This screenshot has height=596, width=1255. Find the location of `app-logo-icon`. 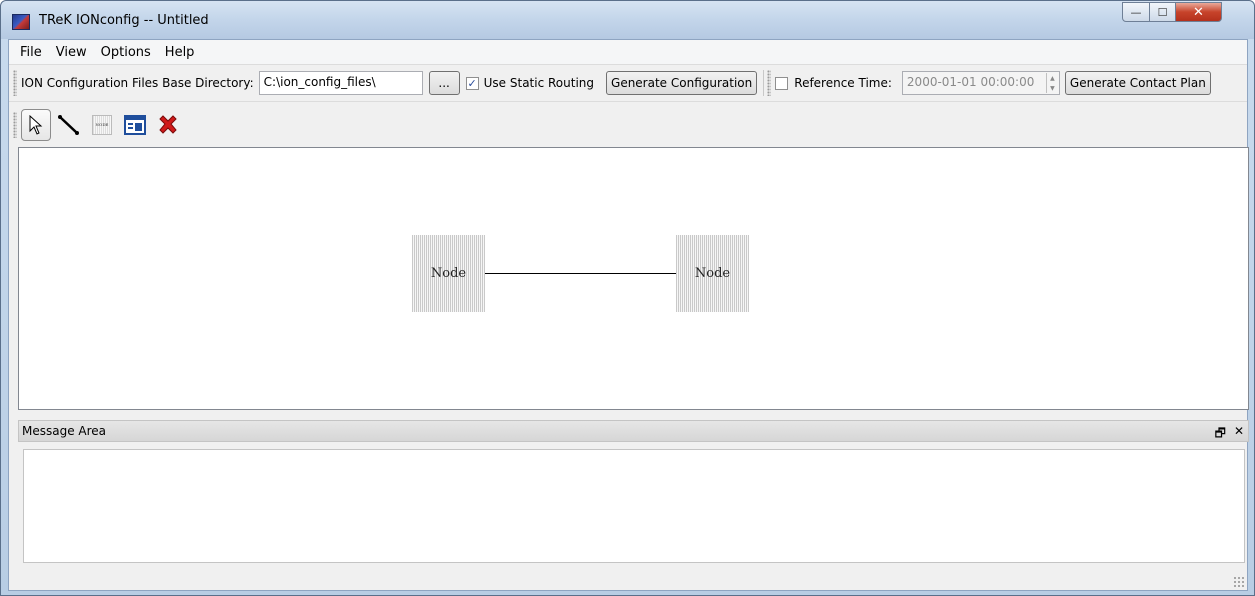

app-logo-icon is located at coordinates (21, 22).